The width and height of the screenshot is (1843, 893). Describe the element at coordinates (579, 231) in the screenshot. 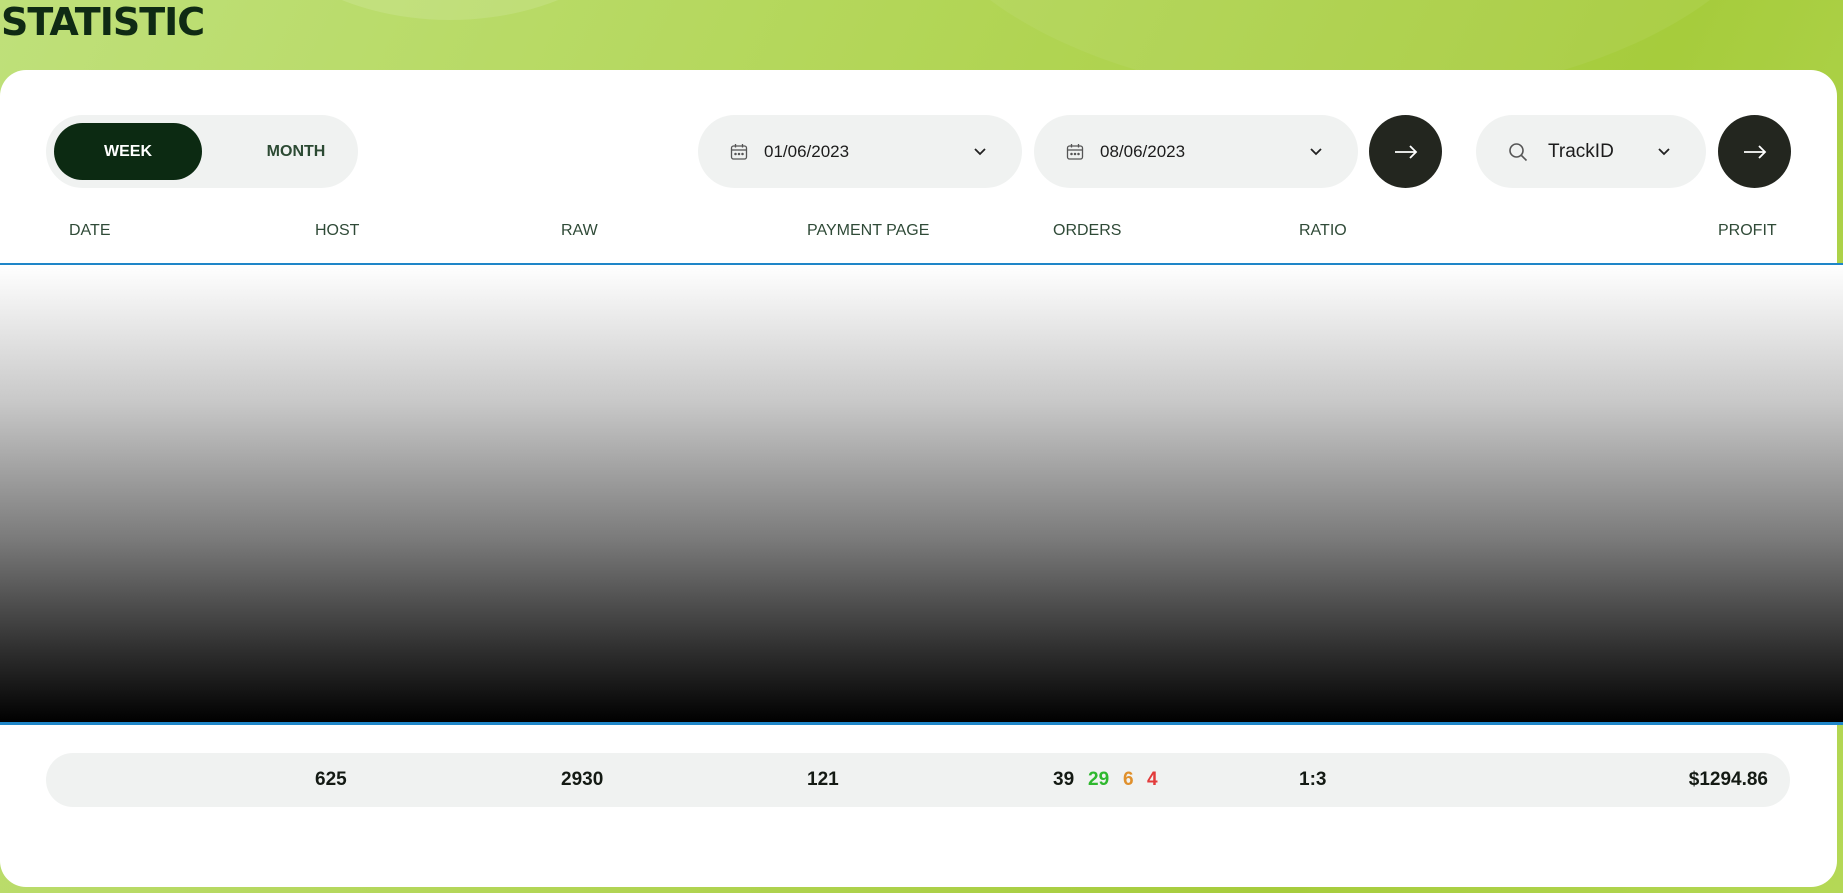

I see `column-header-raw: RAW` at that location.